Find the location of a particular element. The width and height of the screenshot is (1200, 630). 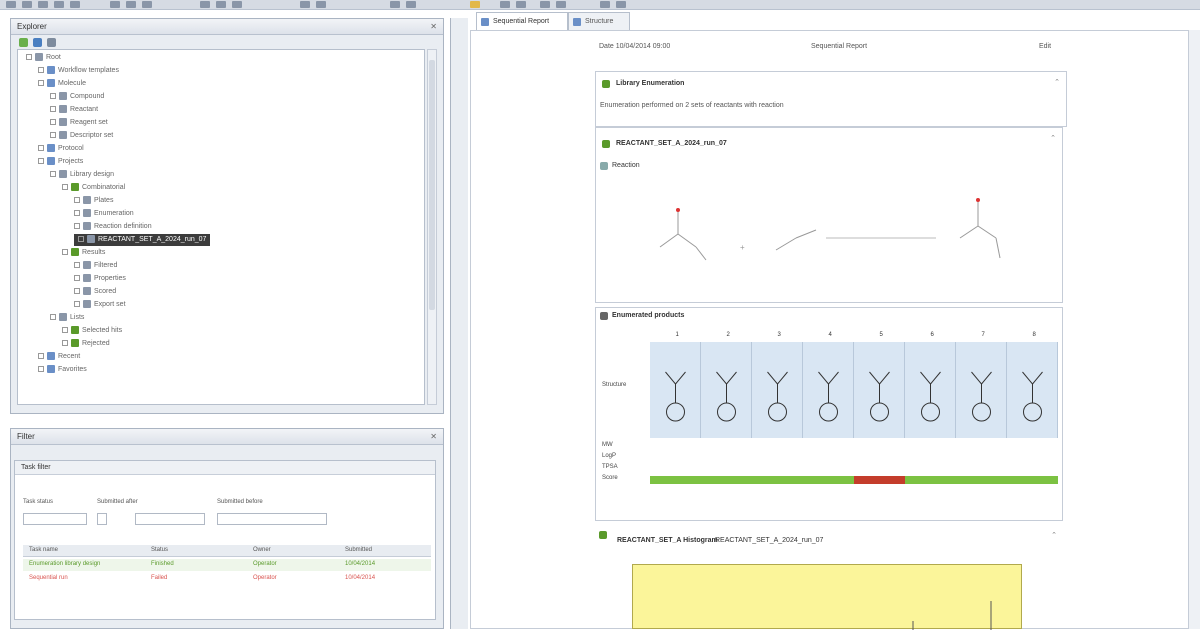

tree-item: Root is located at coordinates (43, 58).